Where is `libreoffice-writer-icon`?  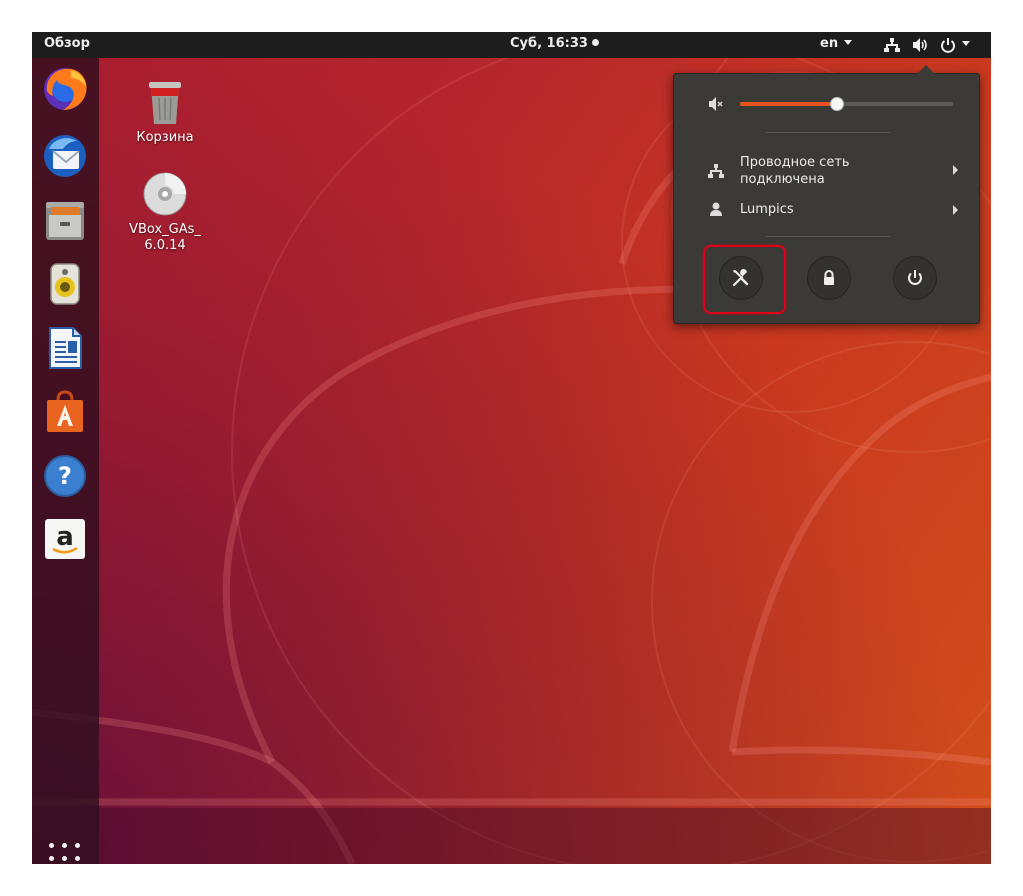
libreoffice-writer-icon is located at coordinates (65, 348).